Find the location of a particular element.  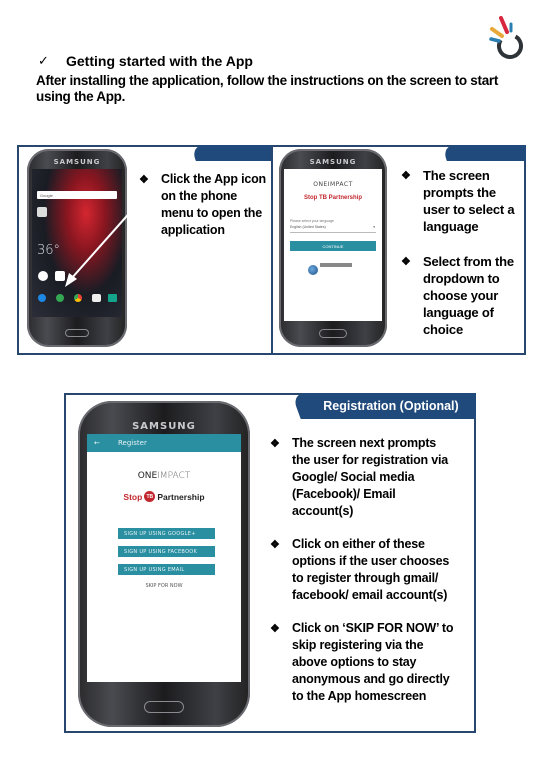

oneimpact-logo-icon is located at coordinates (506, 37).